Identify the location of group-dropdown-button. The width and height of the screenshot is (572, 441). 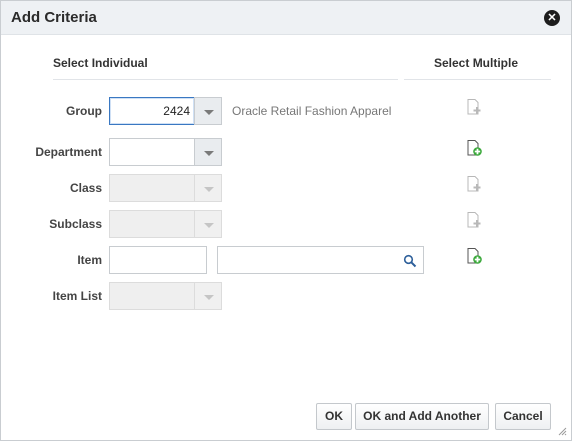
(208, 111).